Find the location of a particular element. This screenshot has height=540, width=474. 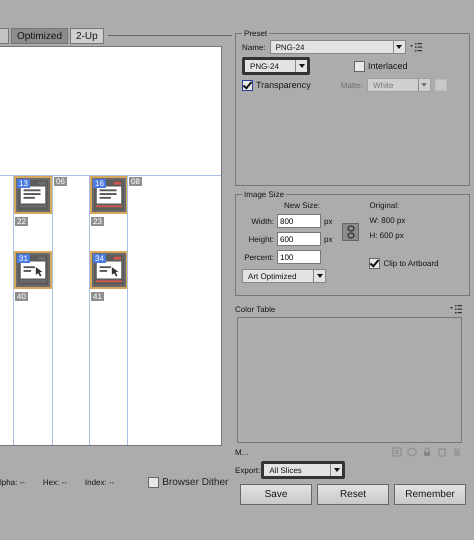

checkbox-label: Transparency is located at coordinates (283, 85).